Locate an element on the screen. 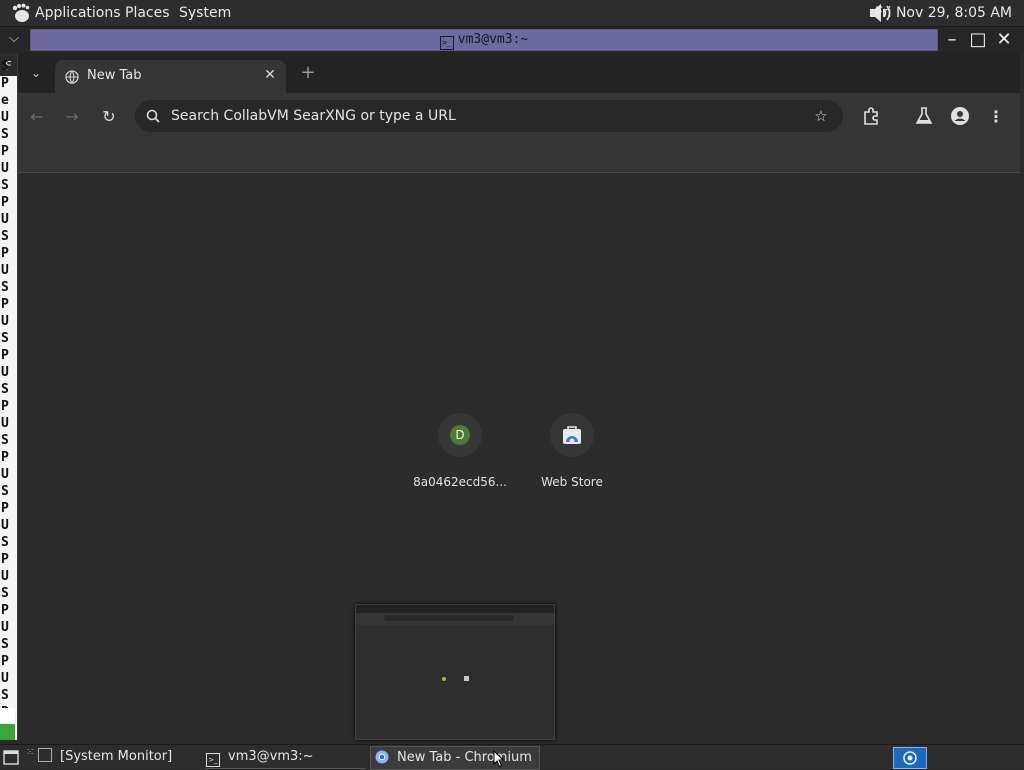 The width and height of the screenshot is (1024, 770). taskbar-handle: ⁙ is located at coordinates (30, 752).